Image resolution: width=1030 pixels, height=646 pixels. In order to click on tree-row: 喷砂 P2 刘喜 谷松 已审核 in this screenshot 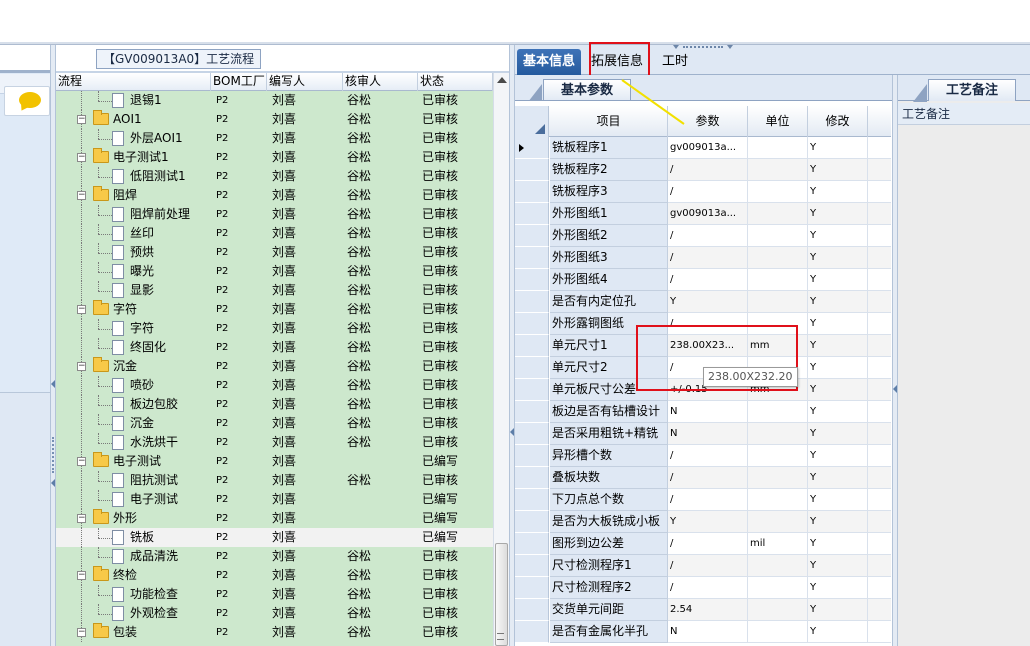, I will do `click(274, 385)`.